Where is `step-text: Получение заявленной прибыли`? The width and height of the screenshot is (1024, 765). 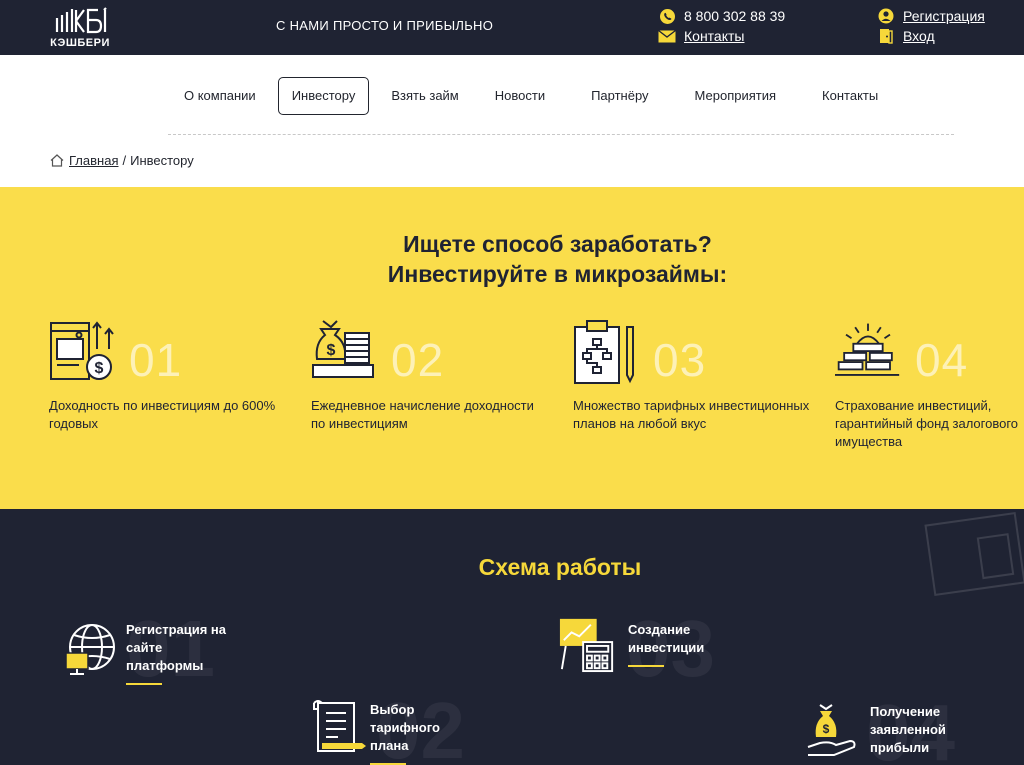
step-text: Получение заявленной прибыли is located at coordinates (908, 729).